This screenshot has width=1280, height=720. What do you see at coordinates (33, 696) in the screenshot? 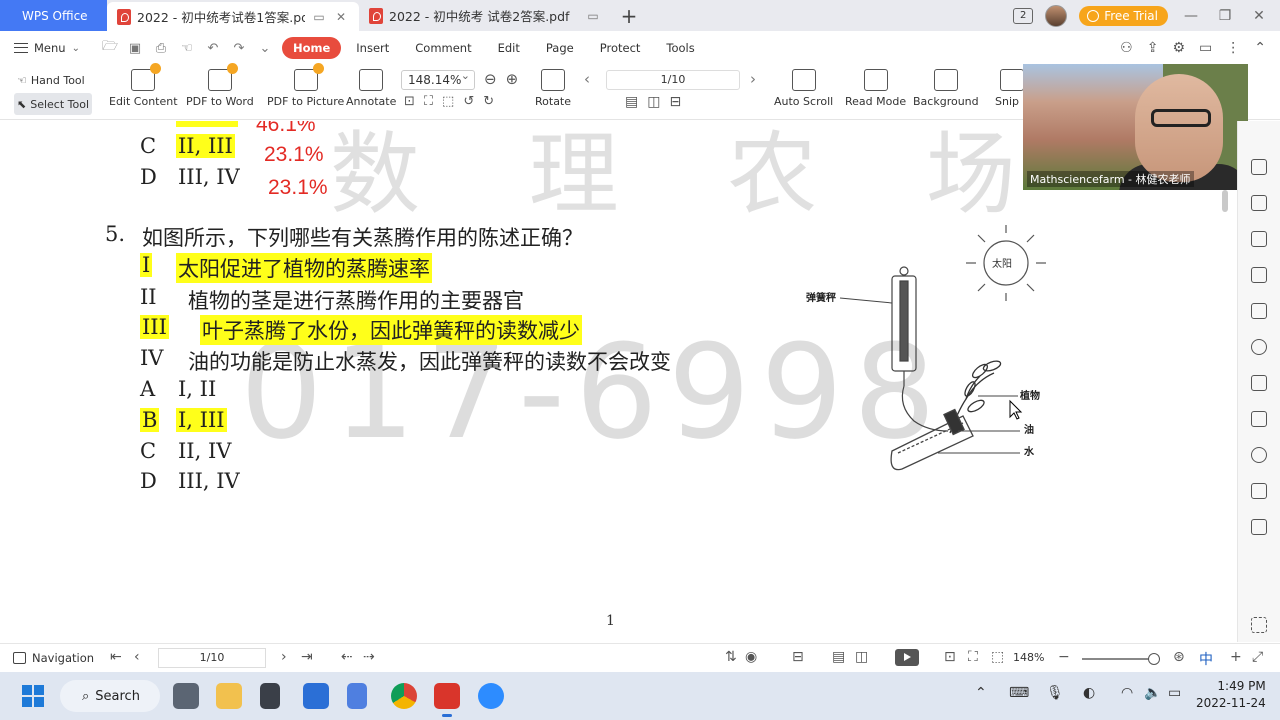
I see `windows-start-icon` at bounding box center [33, 696].